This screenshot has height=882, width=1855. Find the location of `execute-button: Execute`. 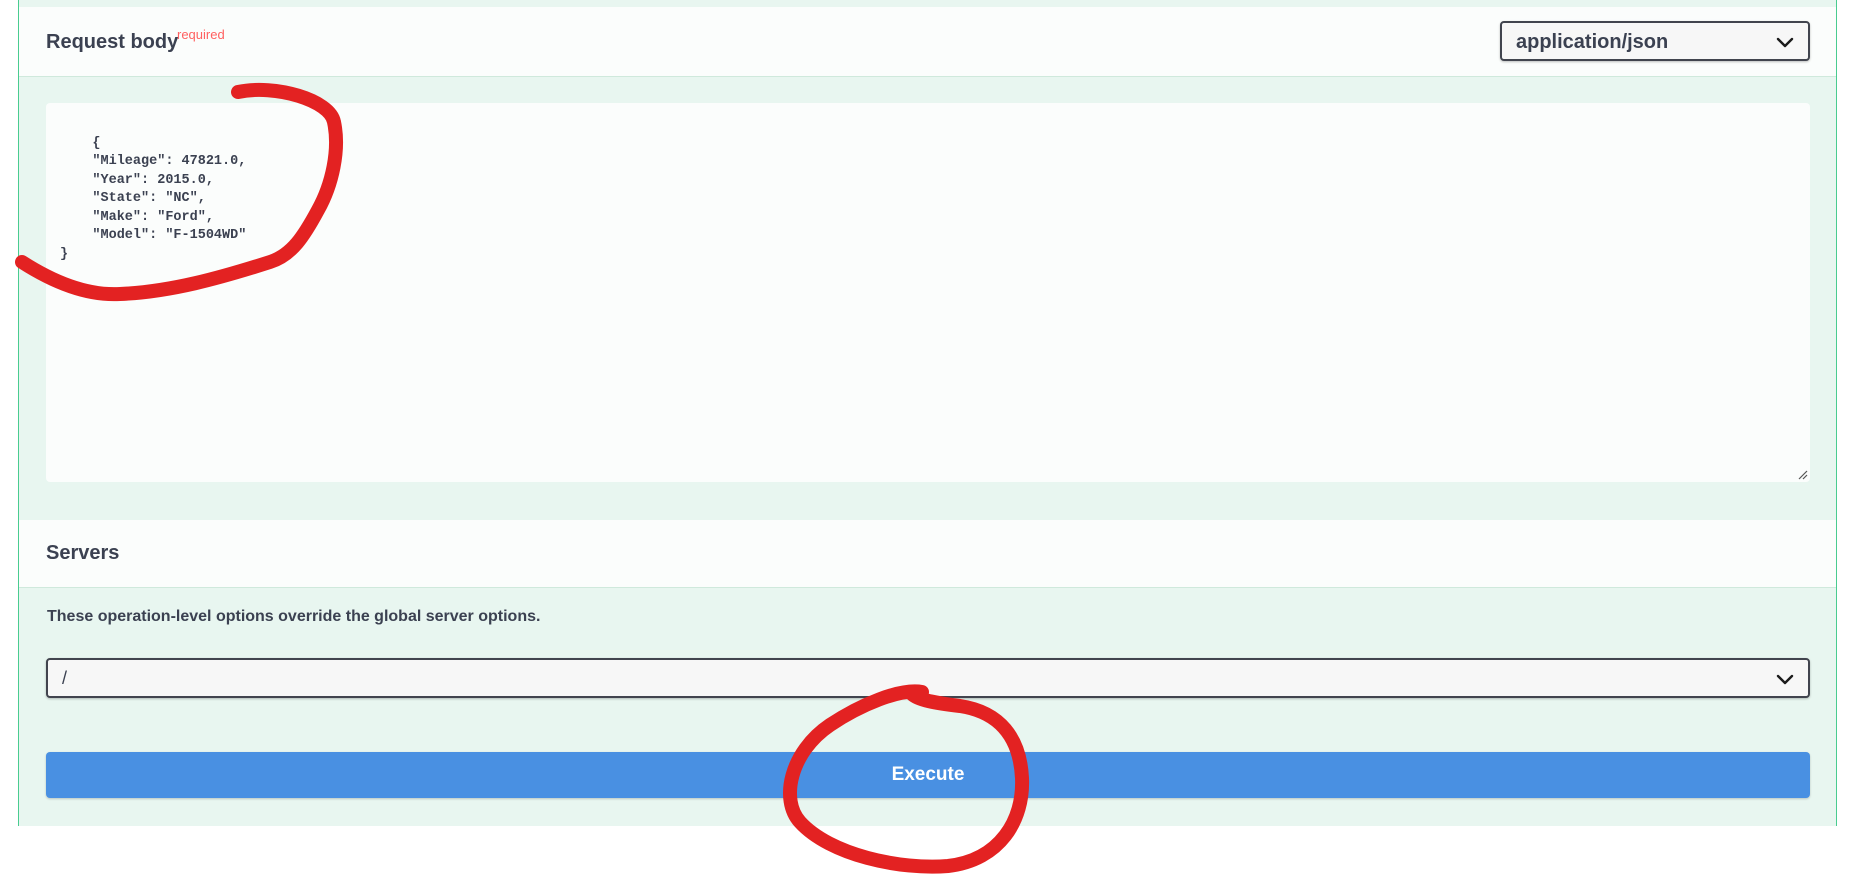

execute-button: Execute is located at coordinates (928, 775).